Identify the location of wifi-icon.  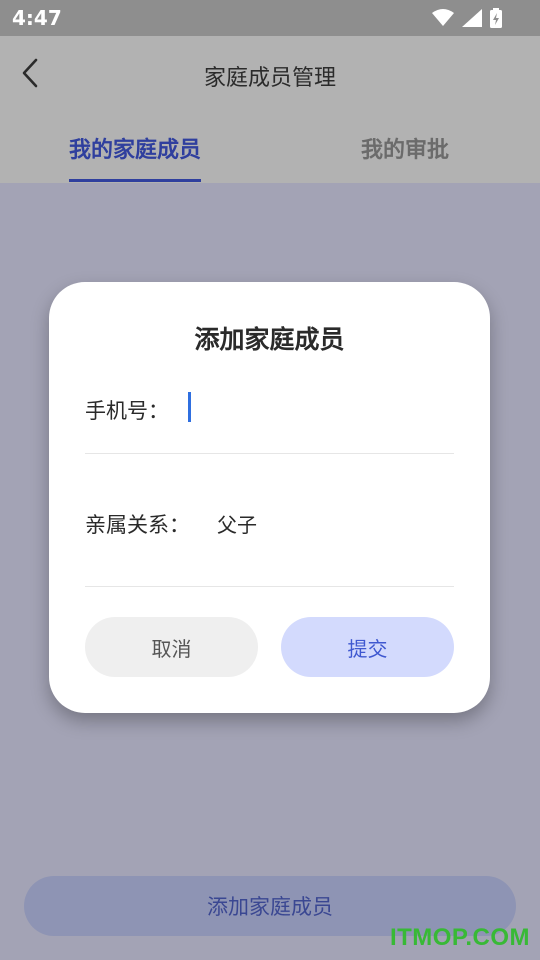
(443, 18).